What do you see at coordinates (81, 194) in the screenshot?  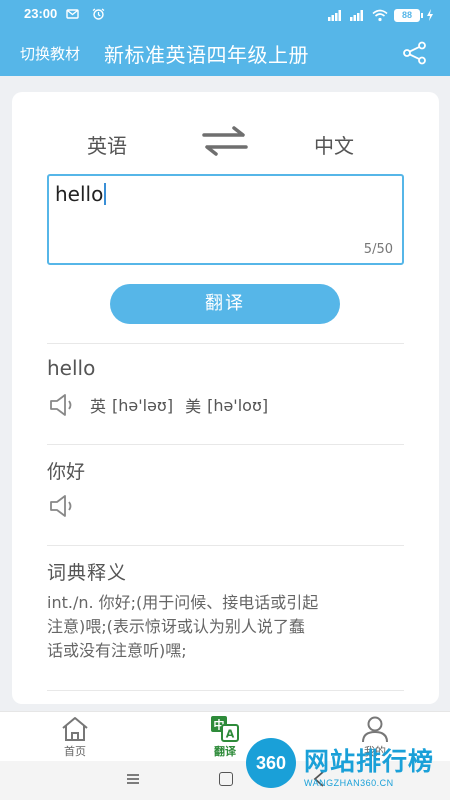 I see `translate-input-text: hello` at bounding box center [81, 194].